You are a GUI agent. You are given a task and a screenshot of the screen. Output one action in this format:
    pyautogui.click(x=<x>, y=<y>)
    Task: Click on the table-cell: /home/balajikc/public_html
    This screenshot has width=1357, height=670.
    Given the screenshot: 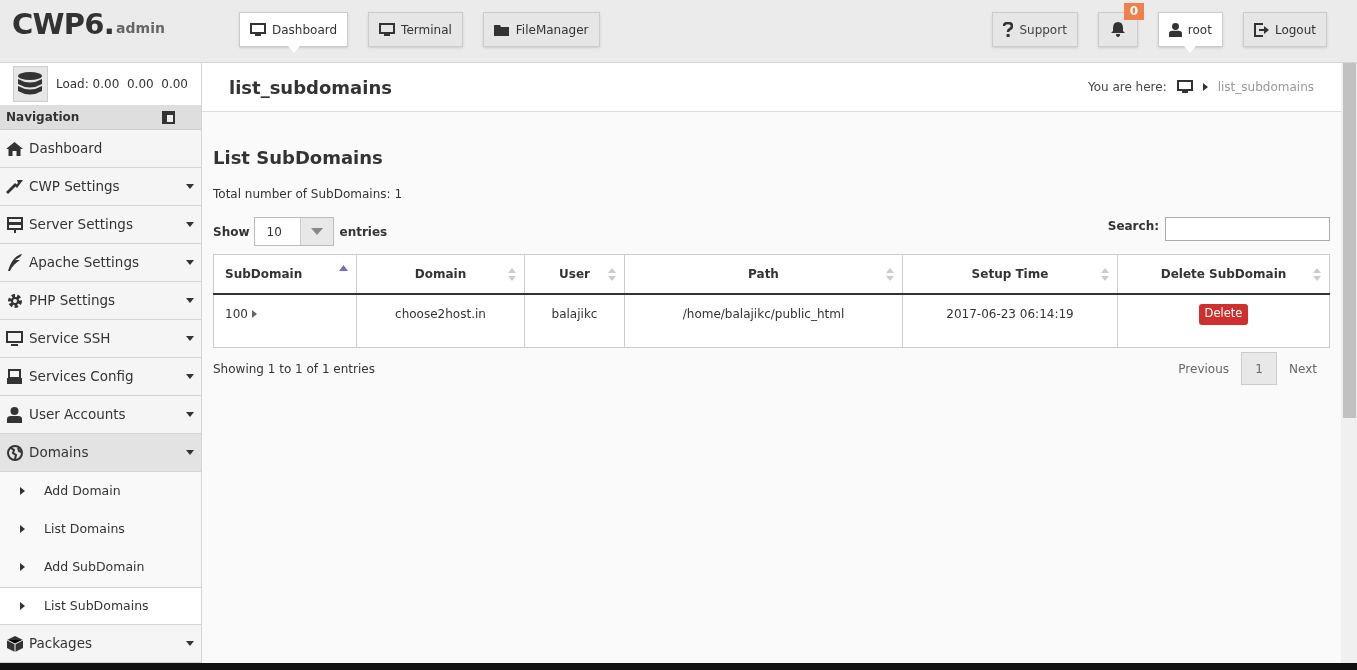 What is the action you would take?
    pyautogui.click(x=763, y=313)
    